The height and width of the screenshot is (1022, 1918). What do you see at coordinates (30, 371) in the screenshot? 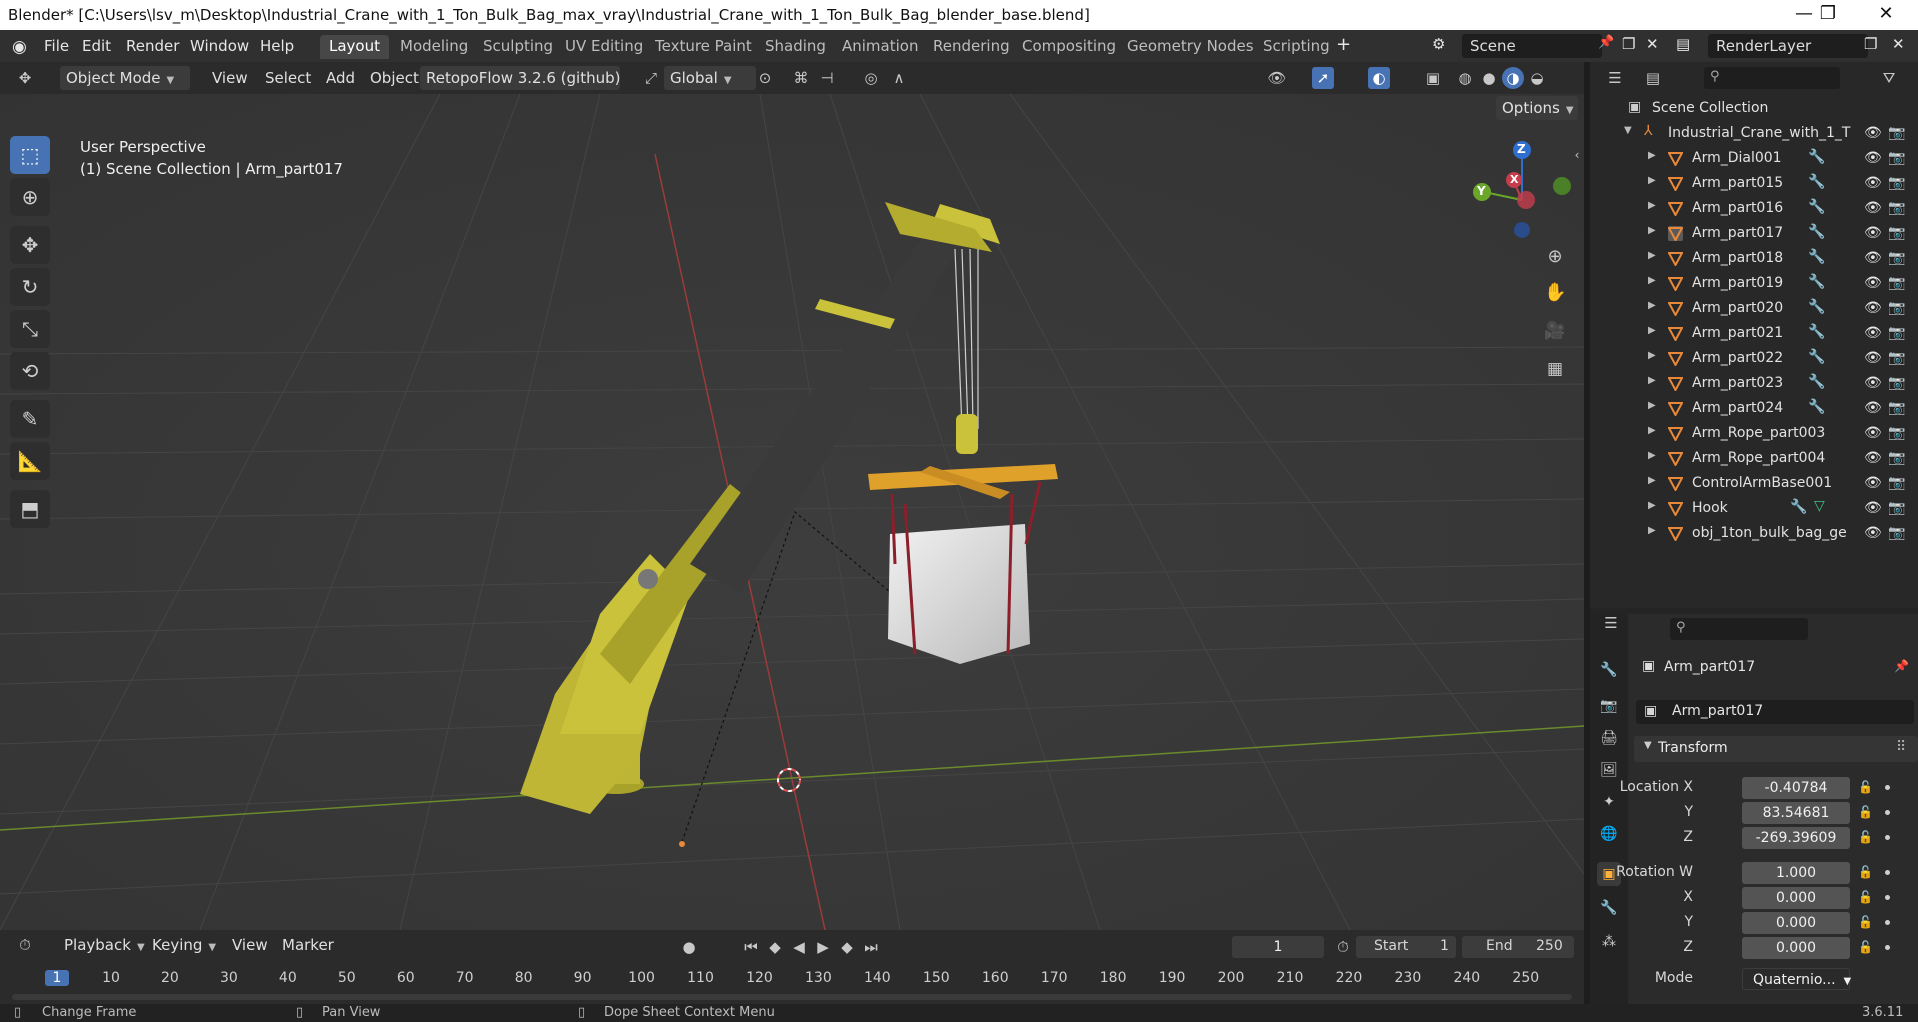
I see `transform-tool-icon: ⟲` at bounding box center [30, 371].